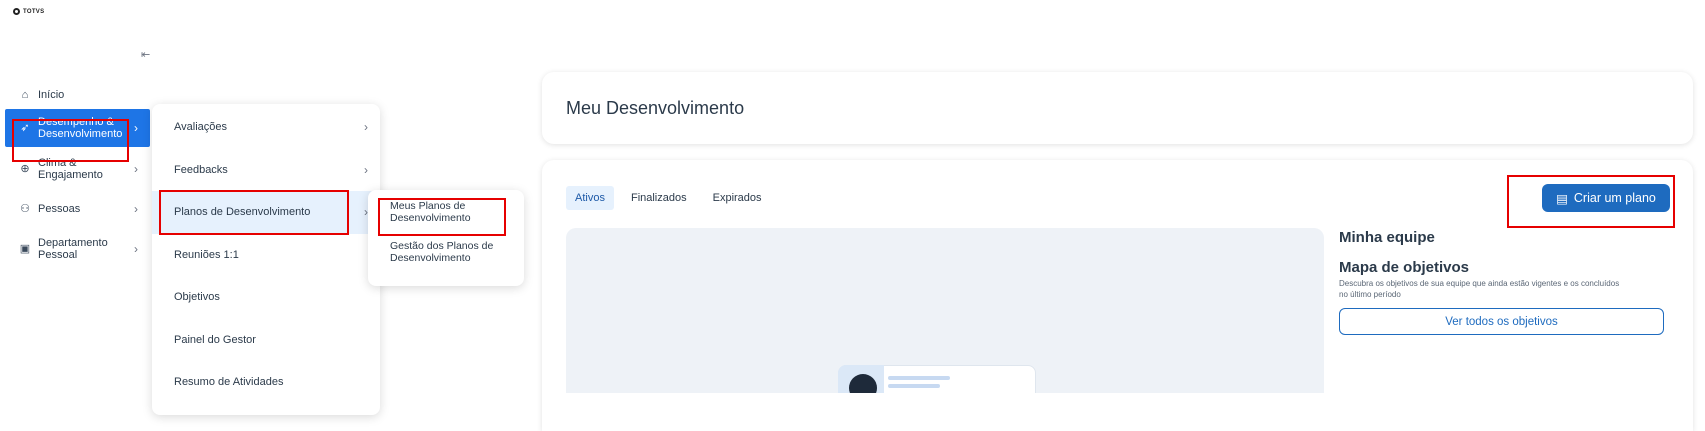 Image resolution: width=1705 pixels, height=431 pixels. I want to click on search-heart-icon: ⊕, so click(25, 168).